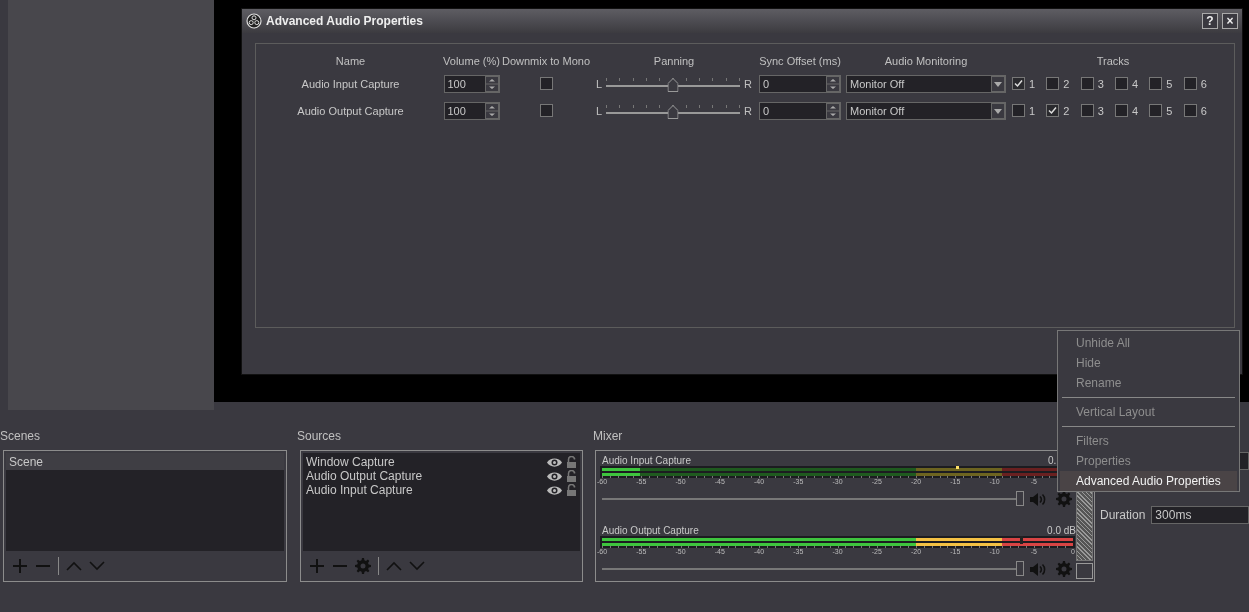 The width and height of the screenshot is (1249, 612). I want to click on menu-item: Advanced Audio Properties, so click(1148, 481).